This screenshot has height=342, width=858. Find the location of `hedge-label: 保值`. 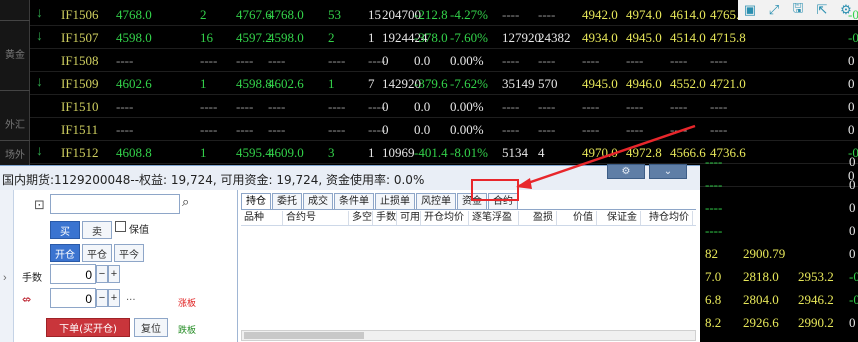

hedge-label: 保值 is located at coordinates (139, 230).